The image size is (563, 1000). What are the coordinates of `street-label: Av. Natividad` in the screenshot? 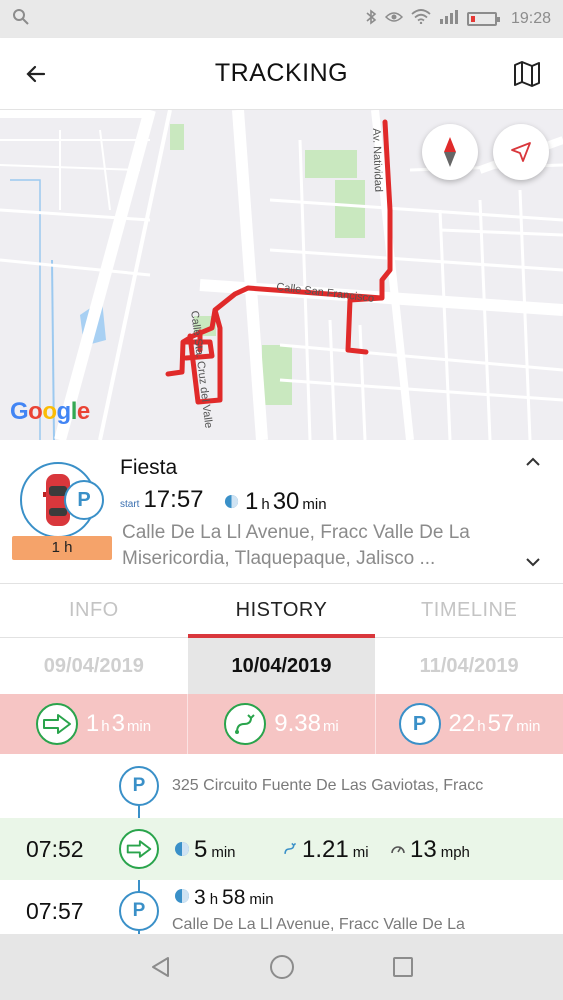 It's located at (377, 160).